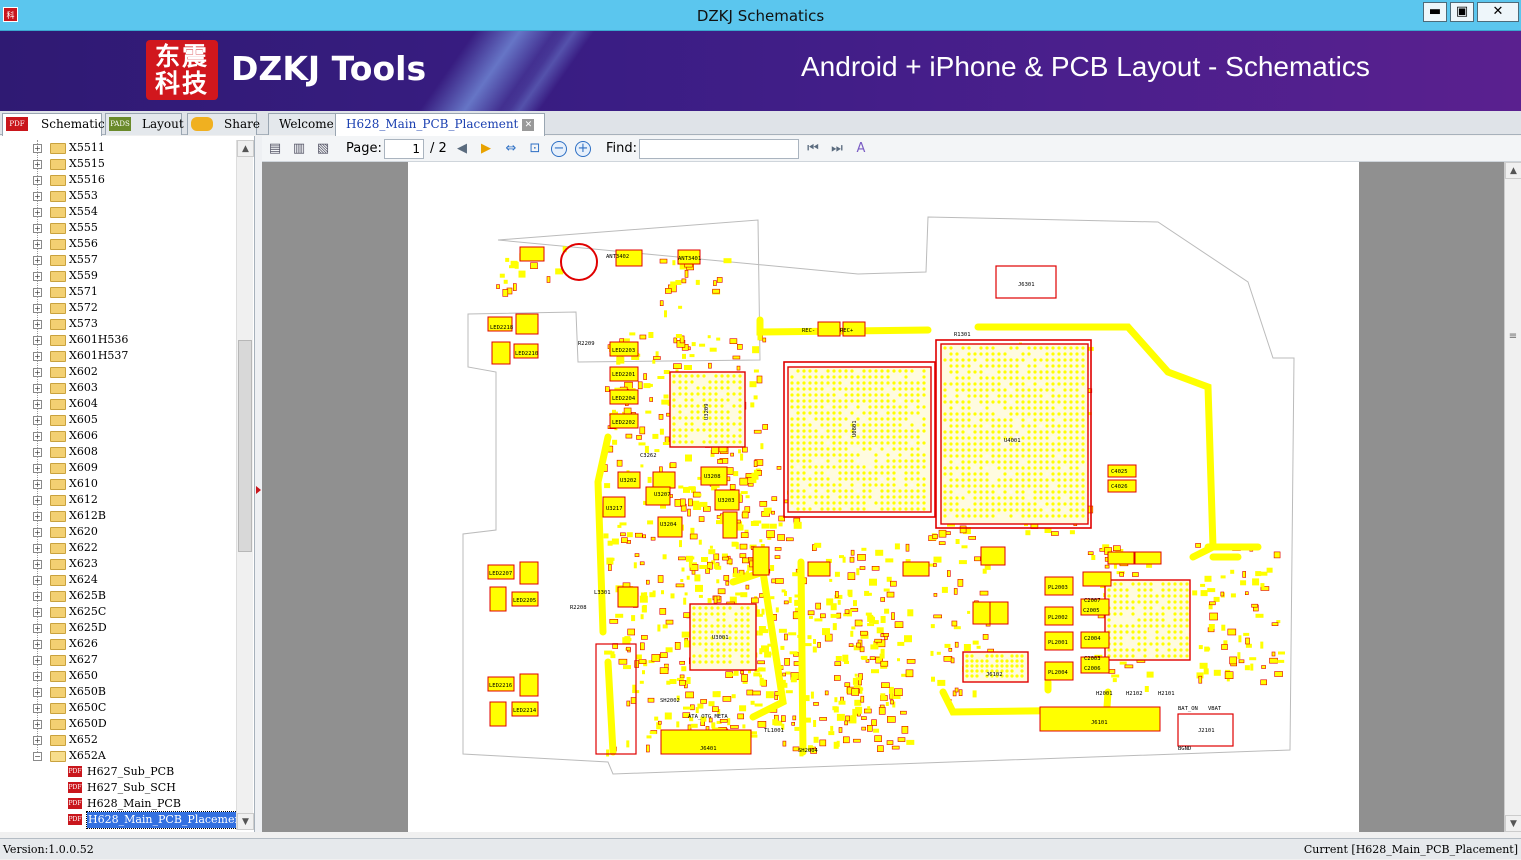 The image size is (1521, 860). I want to click on zoom-out-icon: −, so click(559, 149).